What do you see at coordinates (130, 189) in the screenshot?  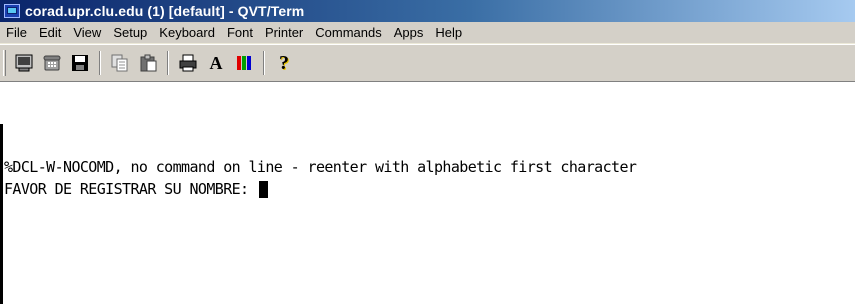 I see `terminal-prompt: FAVOR DE REGISTRAR SU NOMBRE:` at bounding box center [130, 189].